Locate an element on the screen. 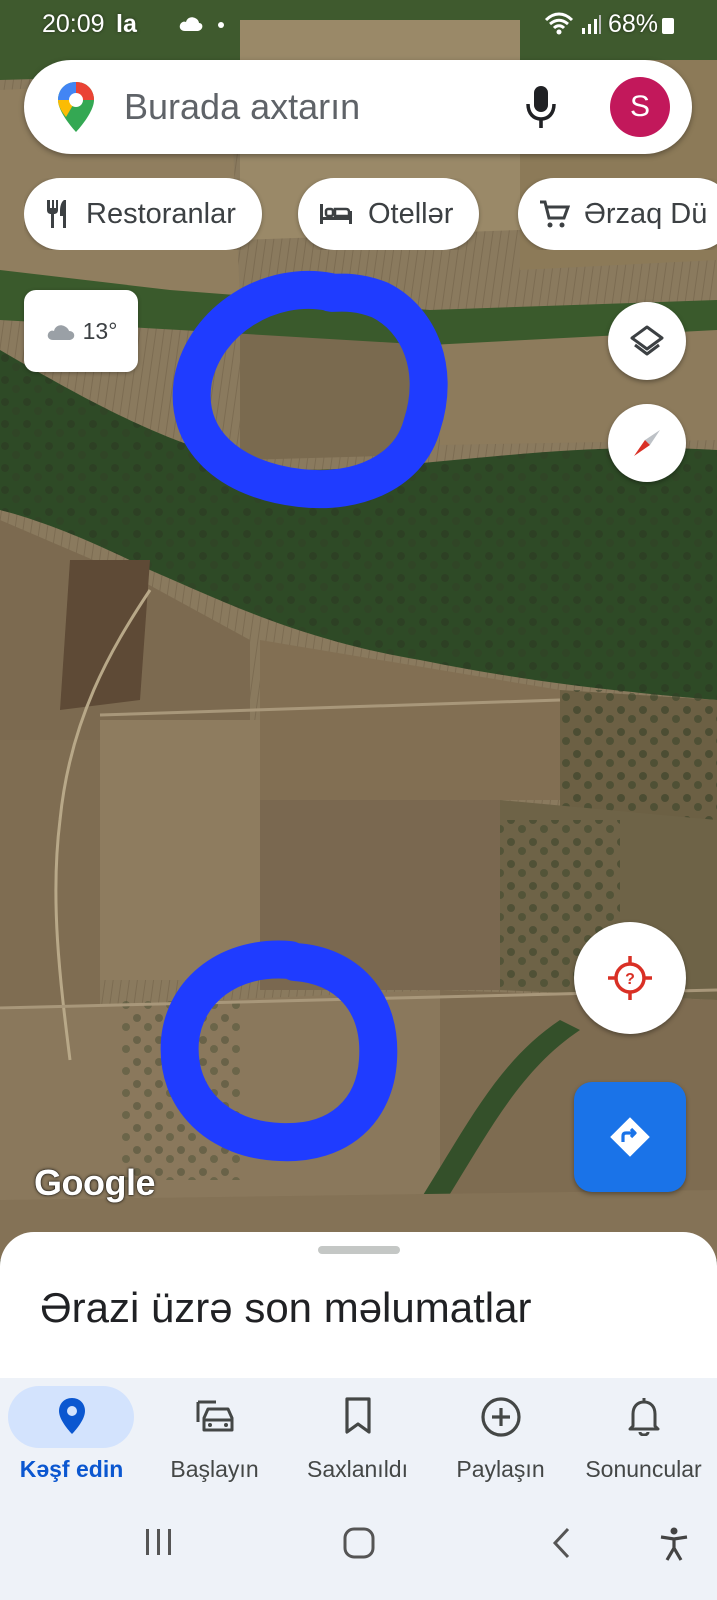  compass-button is located at coordinates (647, 443).